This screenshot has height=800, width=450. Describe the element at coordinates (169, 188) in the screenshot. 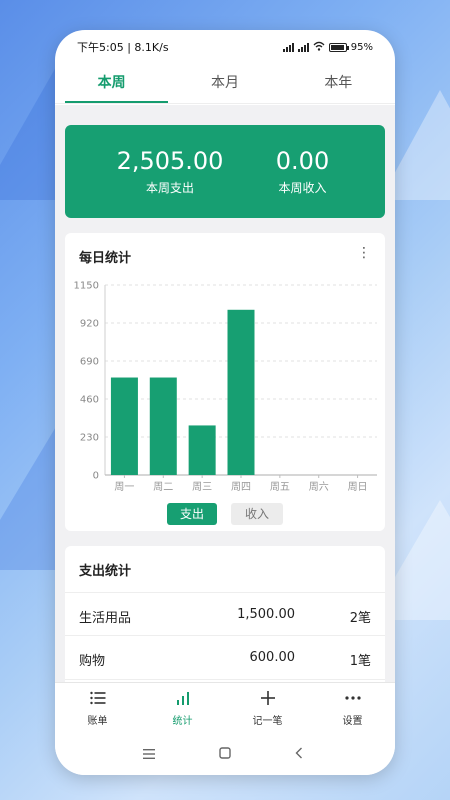

I see `expense-label: 本周支出` at that location.